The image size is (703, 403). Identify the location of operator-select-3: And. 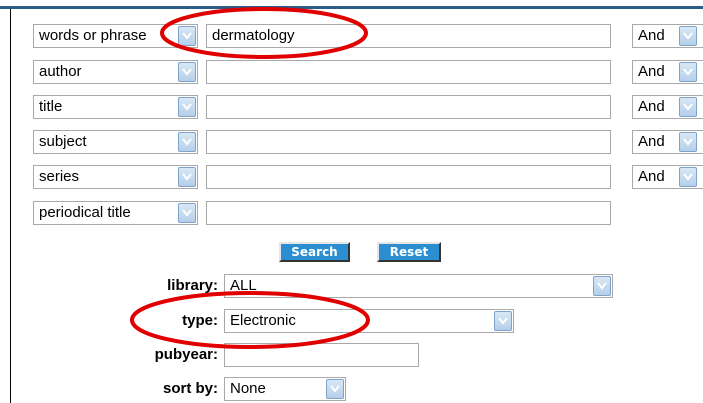
(667, 107).